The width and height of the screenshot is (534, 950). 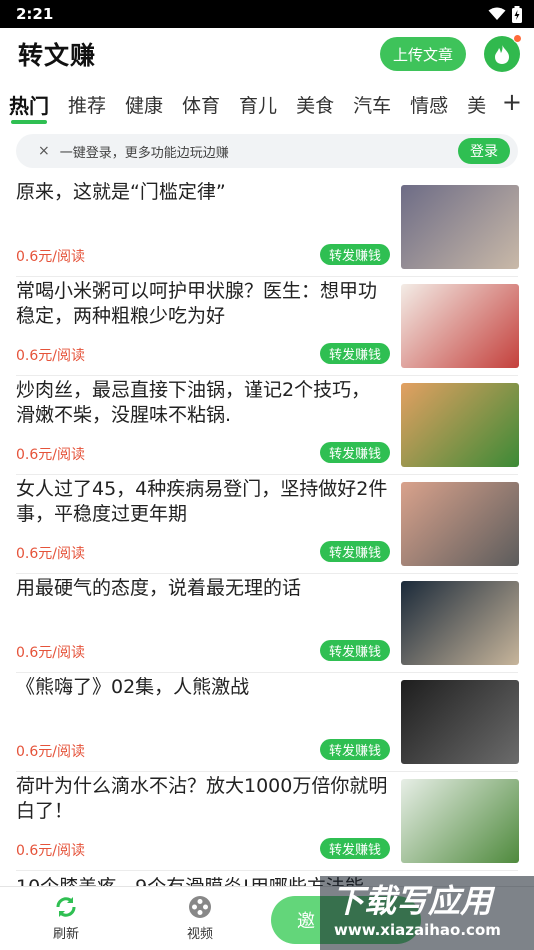 What do you see at coordinates (202, 588) in the screenshot?
I see `article-title: 用最硬气的态度，说着最无理的话` at bounding box center [202, 588].